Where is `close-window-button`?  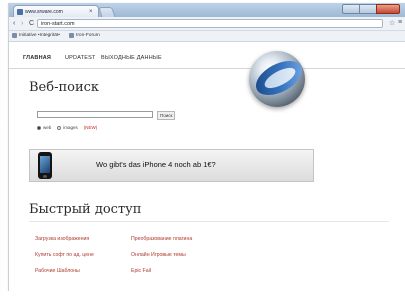 close-window-button is located at coordinates (388, 9).